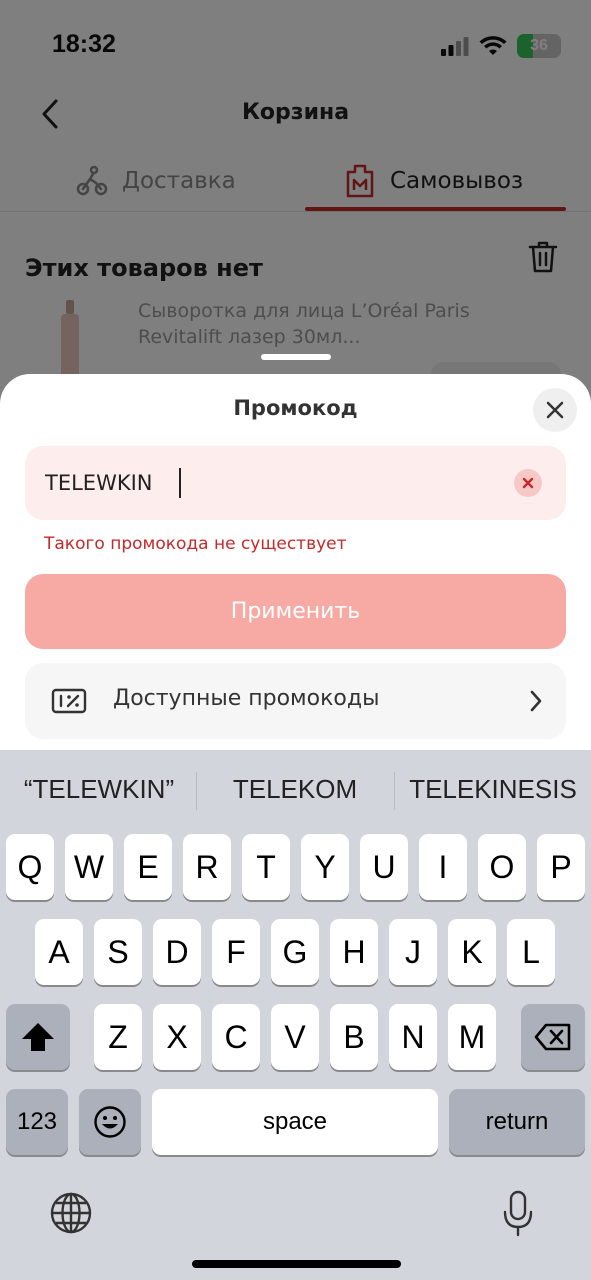 Image resolution: width=591 pixels, height=1280 pixels. What do you see at coordinates (118, 952) in the screenshot?
I see `key-s: S` at bounding box center [118, 952].